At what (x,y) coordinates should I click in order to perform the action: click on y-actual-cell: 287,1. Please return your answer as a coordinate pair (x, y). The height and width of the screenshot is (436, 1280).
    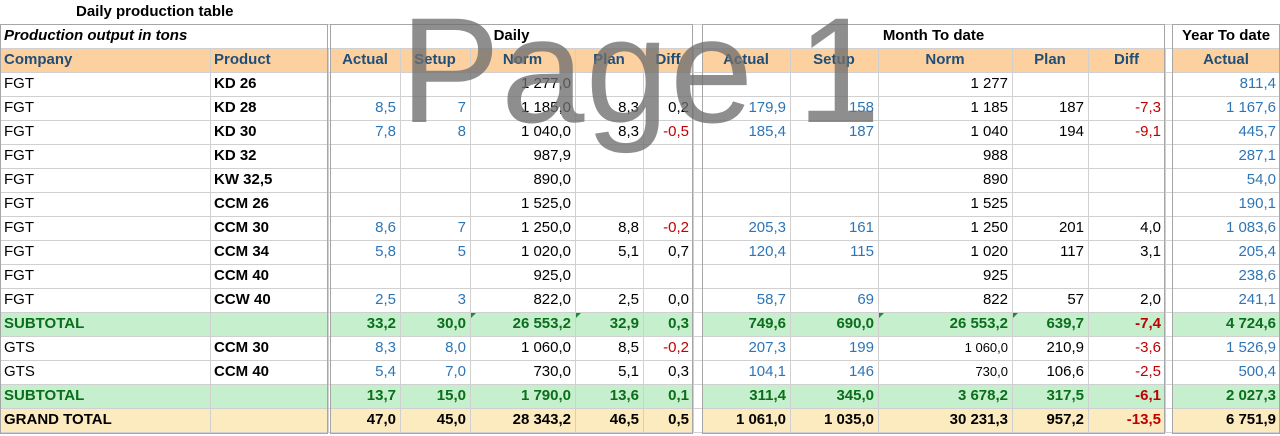
    Looking at the image, I should click on (1257, 155).